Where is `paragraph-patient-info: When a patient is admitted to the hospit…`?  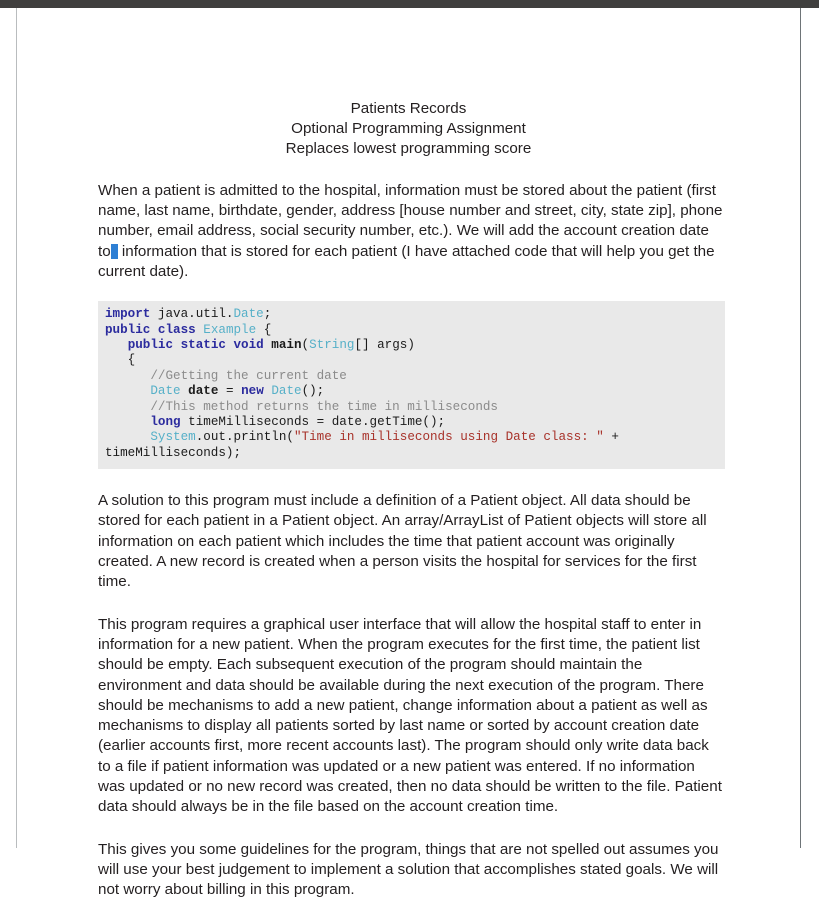
paragraph-patient-info: When a patient is admitted to the hospit… is located at coordinates (410, 231).